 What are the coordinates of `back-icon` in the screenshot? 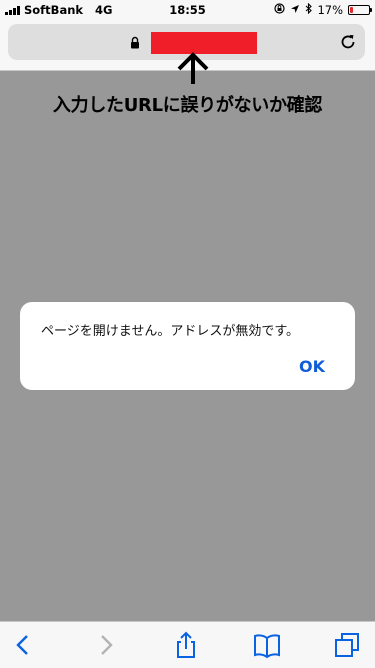 It's located at (24, 645).